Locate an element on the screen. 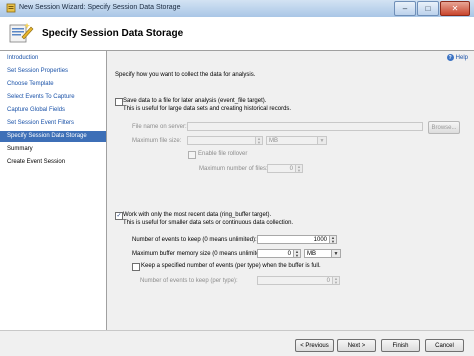 The height and width of the screenshot is (356, 474). nav-item-capture-global-fields: Capture Global Fields is located at coordinates (53, 110).